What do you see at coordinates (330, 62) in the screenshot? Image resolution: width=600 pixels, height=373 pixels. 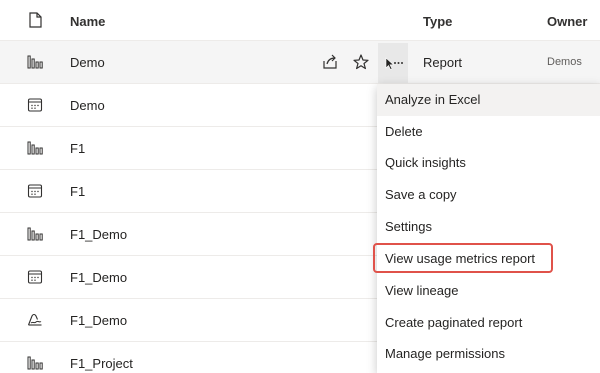 I see `share-icon` at bounding box center [330, 62].